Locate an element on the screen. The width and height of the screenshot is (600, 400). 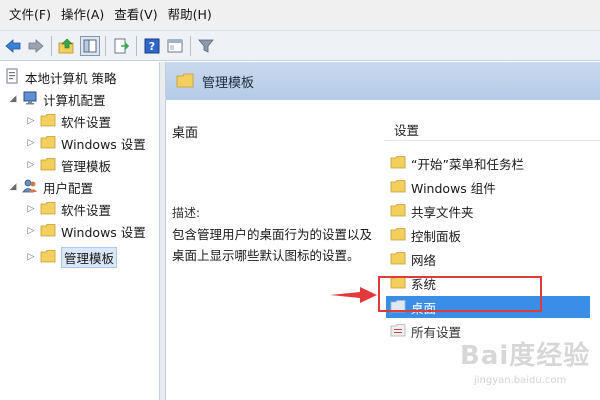
list-item-label: 所有设置 is located at coordinates (436, 332).